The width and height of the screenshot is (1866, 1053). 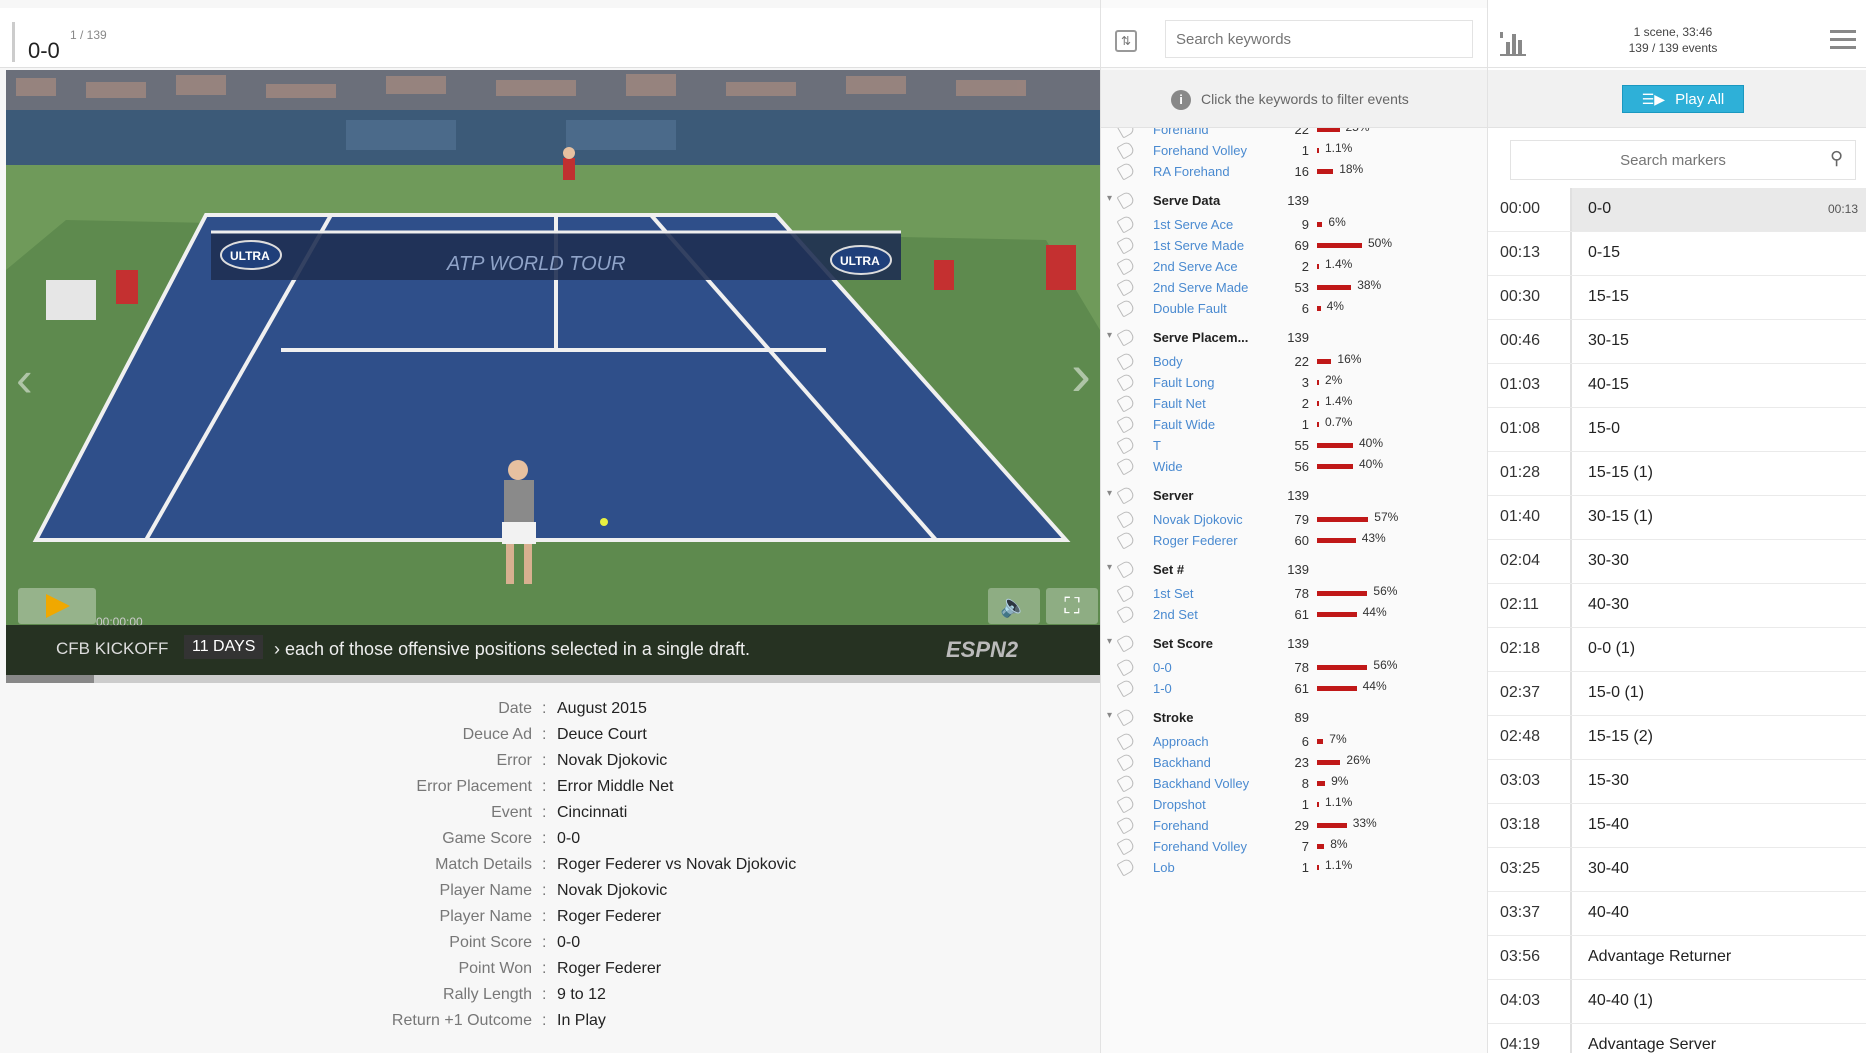 What do you see at coordinates (1081, 374) in the screenshot?
I see `next-arrow-icon: ›` at bounding box center [1081, 374].